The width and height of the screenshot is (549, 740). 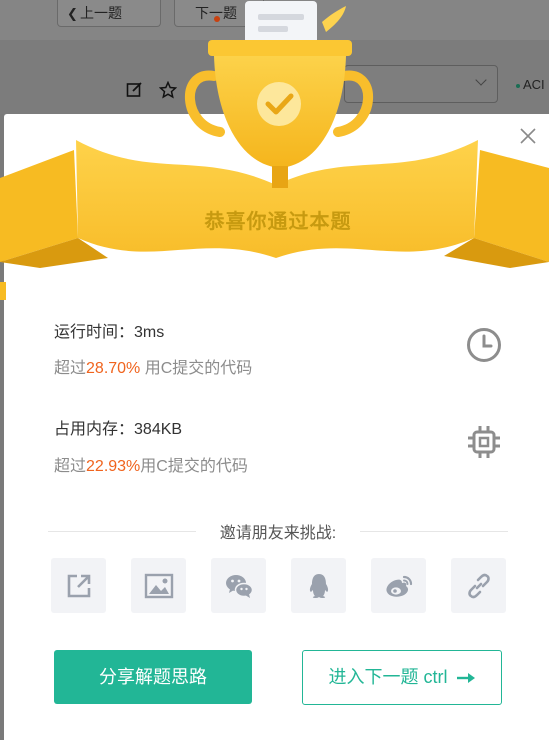 I want to click on memory-beat-suffix: 用C提交的代码, so click(x=194, y=466).